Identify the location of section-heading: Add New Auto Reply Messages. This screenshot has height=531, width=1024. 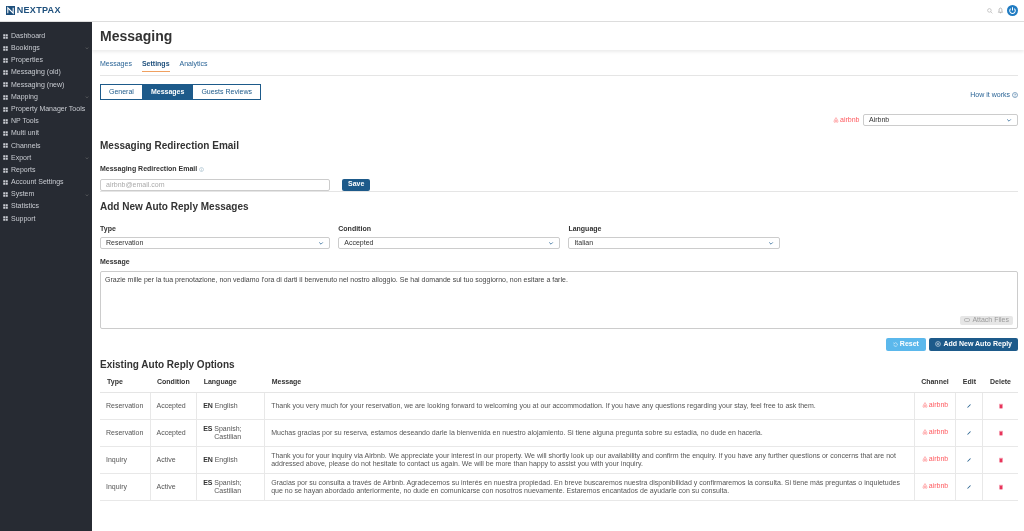
(175, 206).